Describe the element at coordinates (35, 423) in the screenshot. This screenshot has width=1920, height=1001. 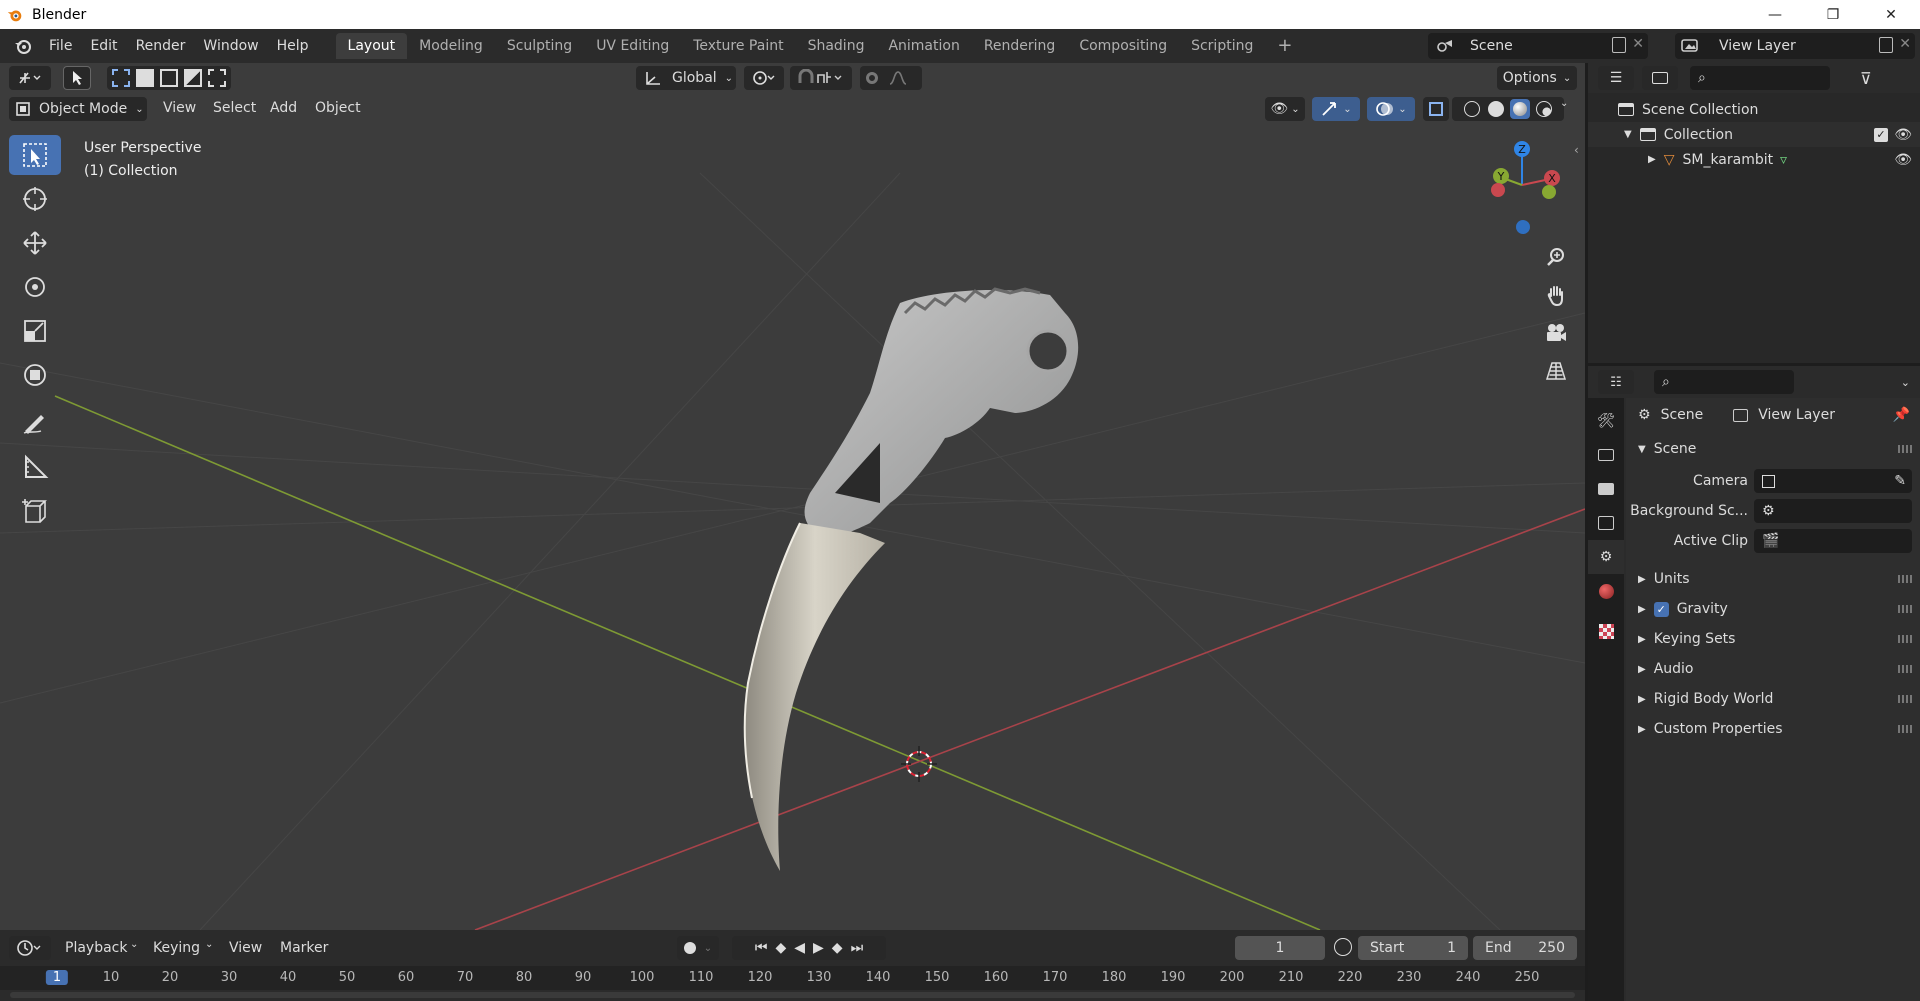
I see `annotate-tool` at that location.